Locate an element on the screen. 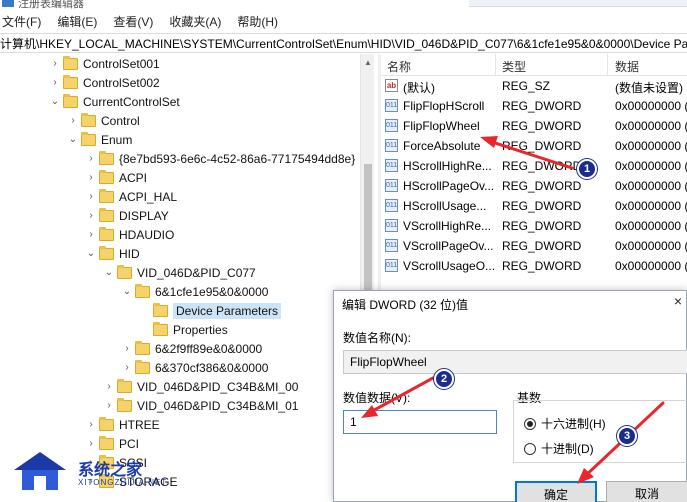  registry-value-row: ab (默认) REG_SZ (数值未设置) is located at coordinates (534, 86).